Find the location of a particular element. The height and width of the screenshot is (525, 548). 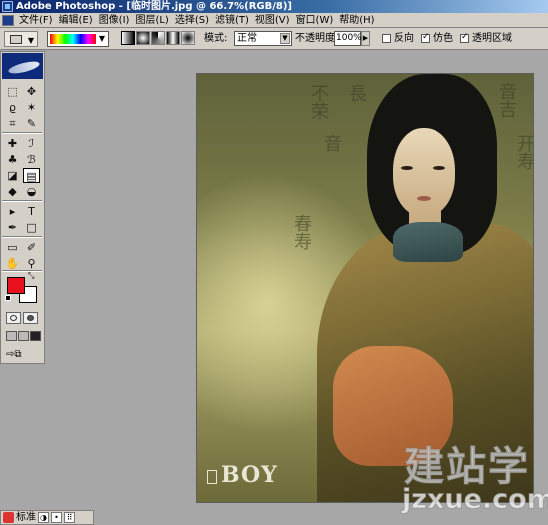

mode-value: 正常 is located at coordinates (247, 38).